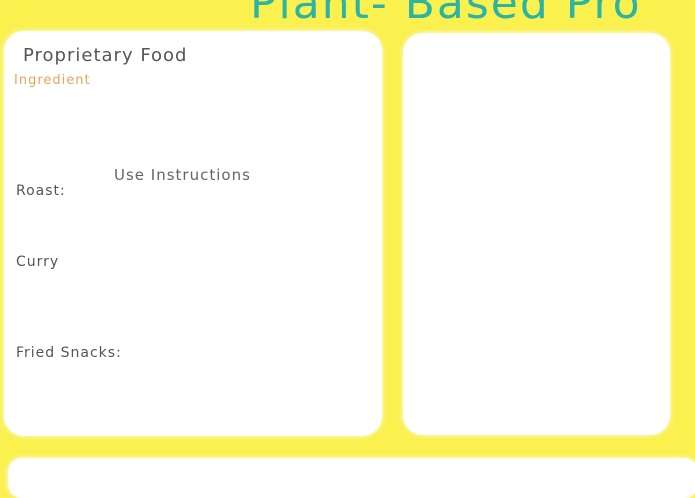 This screenshot has width=695, height=498. Describe the element at coordinates (38, 262) in the screenshot. I see `method-label-curry: Curry` at that location.